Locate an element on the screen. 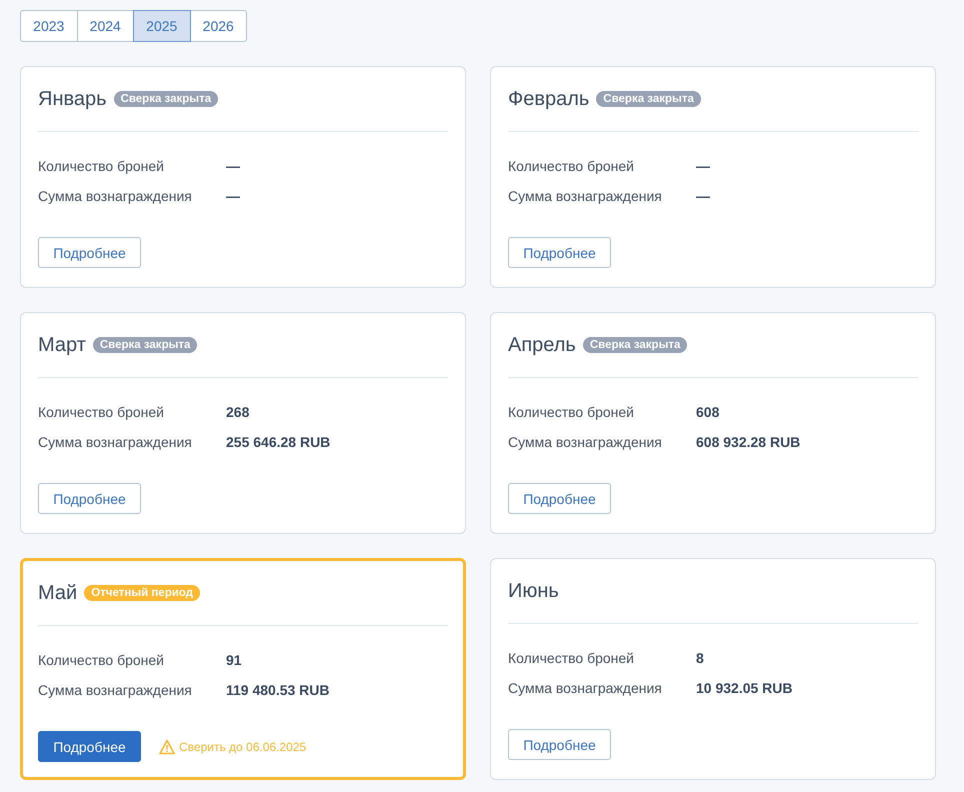 Image resolution: width=964 pixels, height=792 pixels. warning-icon is located at coordinates (167, 746).